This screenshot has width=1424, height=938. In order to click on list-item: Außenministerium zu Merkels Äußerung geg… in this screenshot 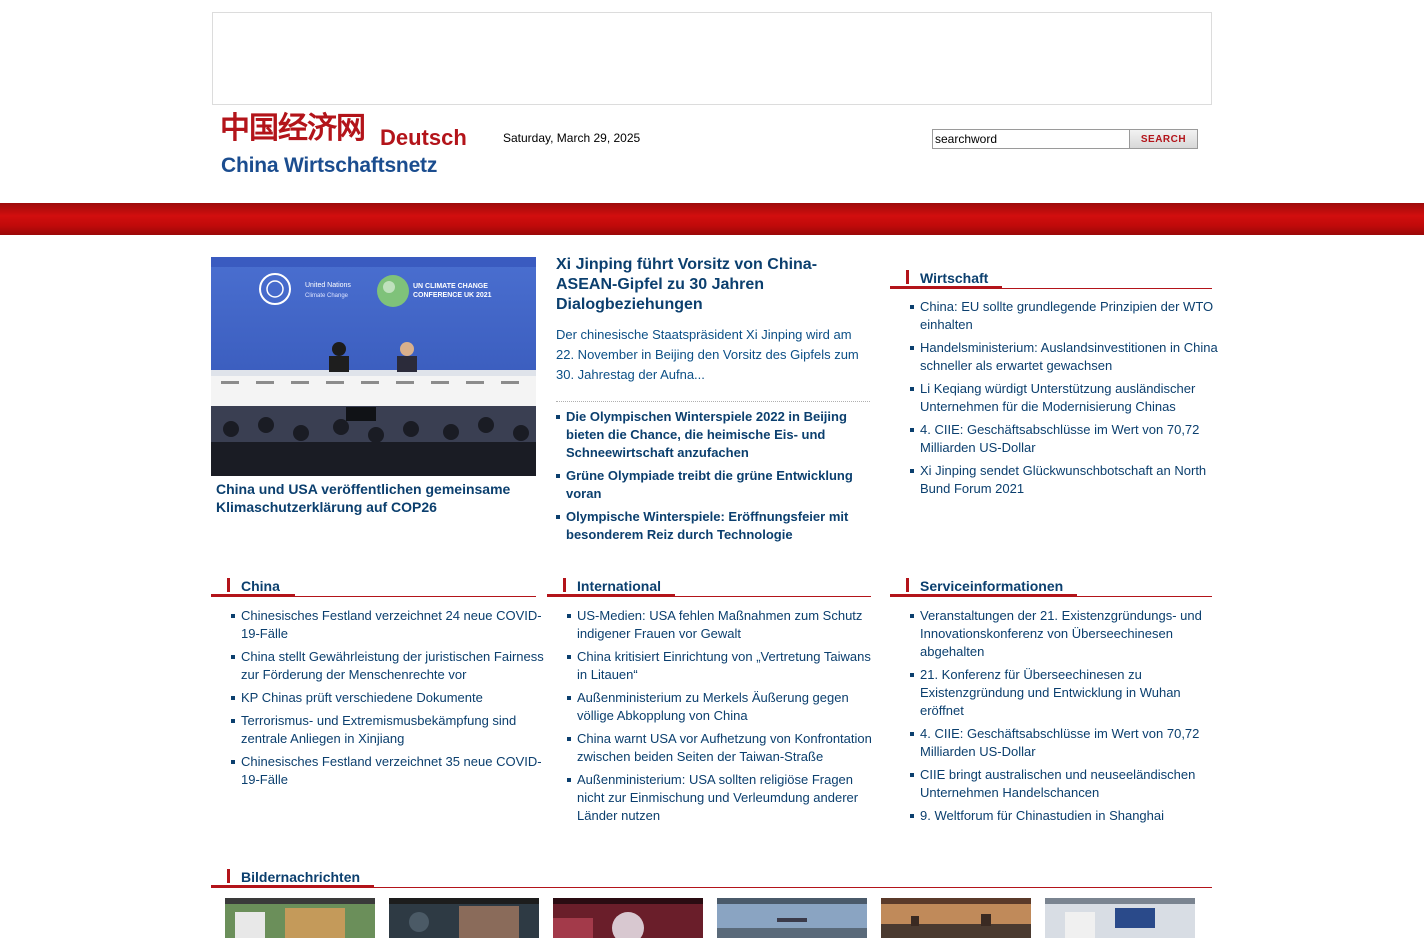, I will do `click(722, 707)`.